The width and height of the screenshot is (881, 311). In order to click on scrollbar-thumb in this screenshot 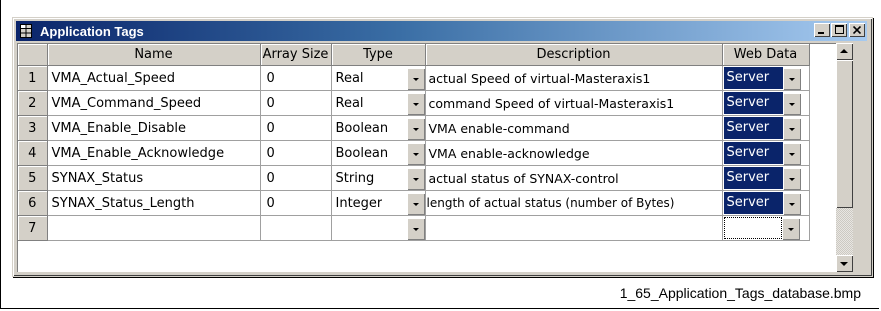, I will do `click(844, 134)`.